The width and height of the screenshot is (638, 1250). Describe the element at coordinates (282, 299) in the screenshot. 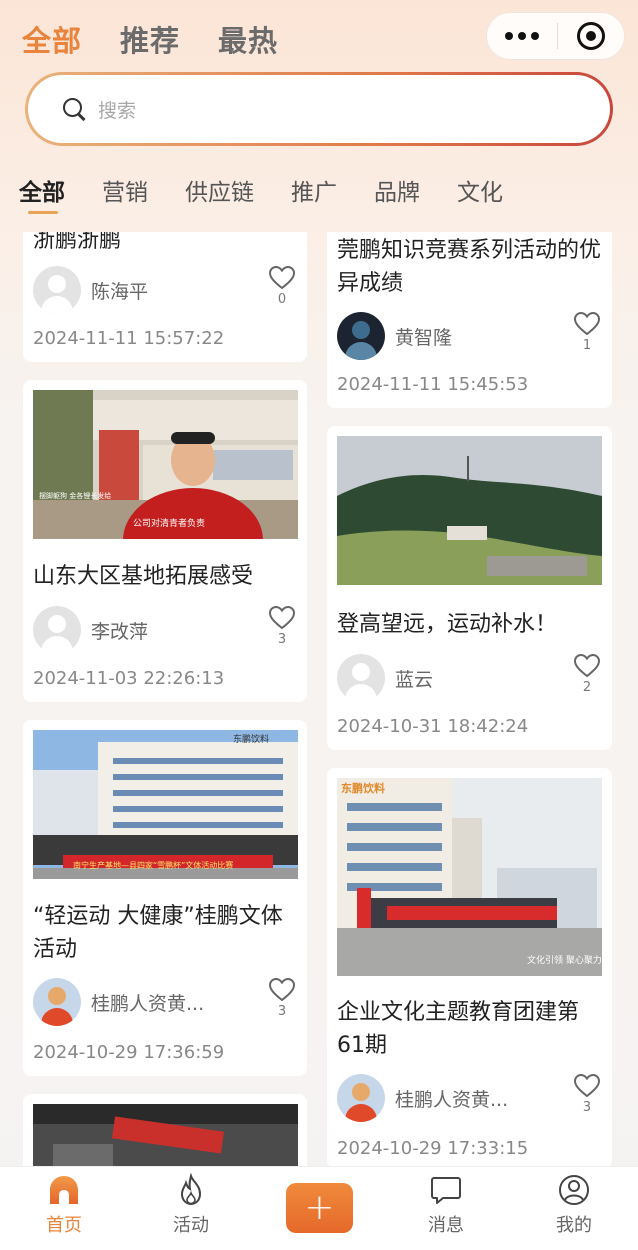

I see `like-count: 0` at that location.